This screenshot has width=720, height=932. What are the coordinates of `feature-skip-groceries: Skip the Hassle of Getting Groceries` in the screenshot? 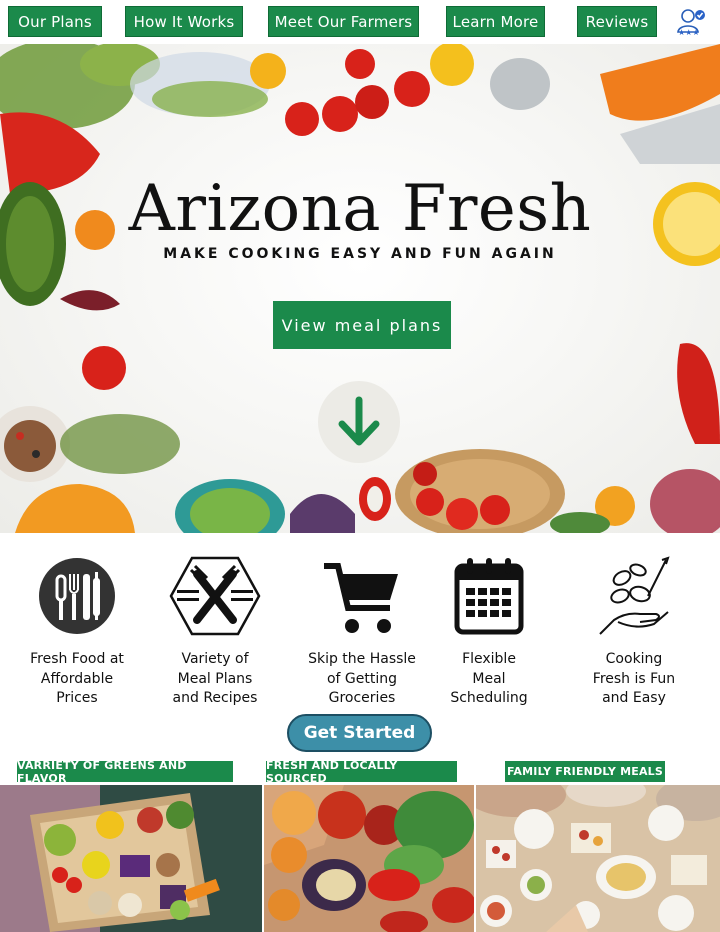 It's located at (362, 631).